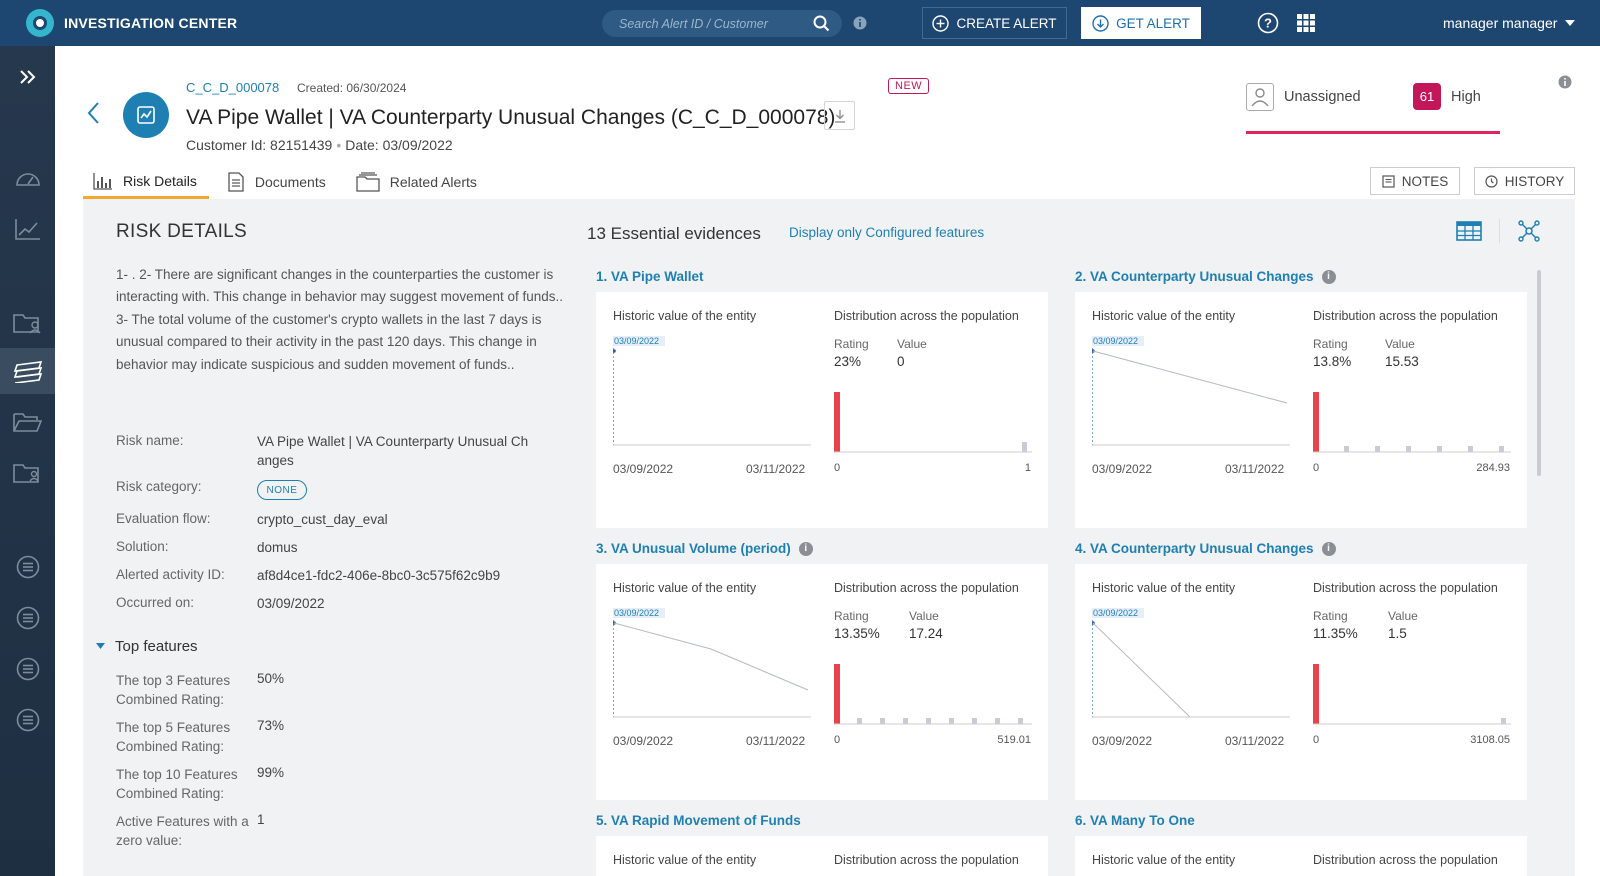  Describe the element at coordinates (271, 678) in the screenshot. I see `top-feature-value: 50%` at that location.